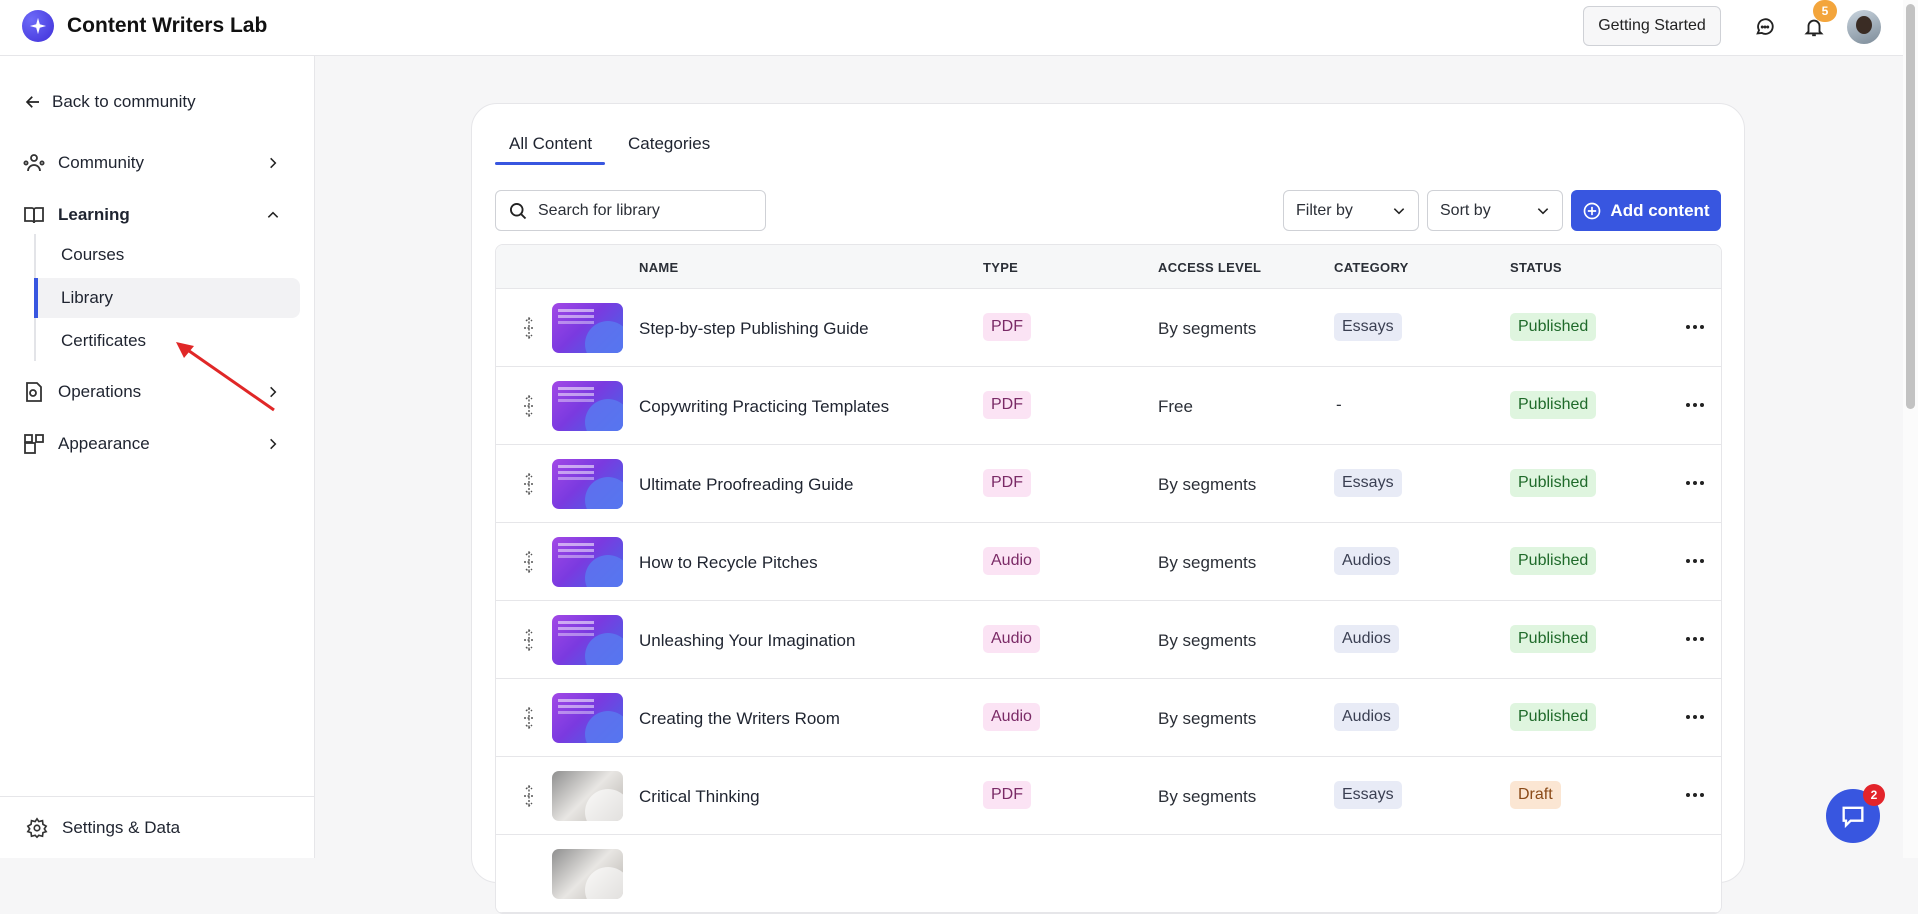  What do you see at coordinates (550, 144) in the screenshot?
I see `tab-all-content: All Content` at bounding box center [550, 144].